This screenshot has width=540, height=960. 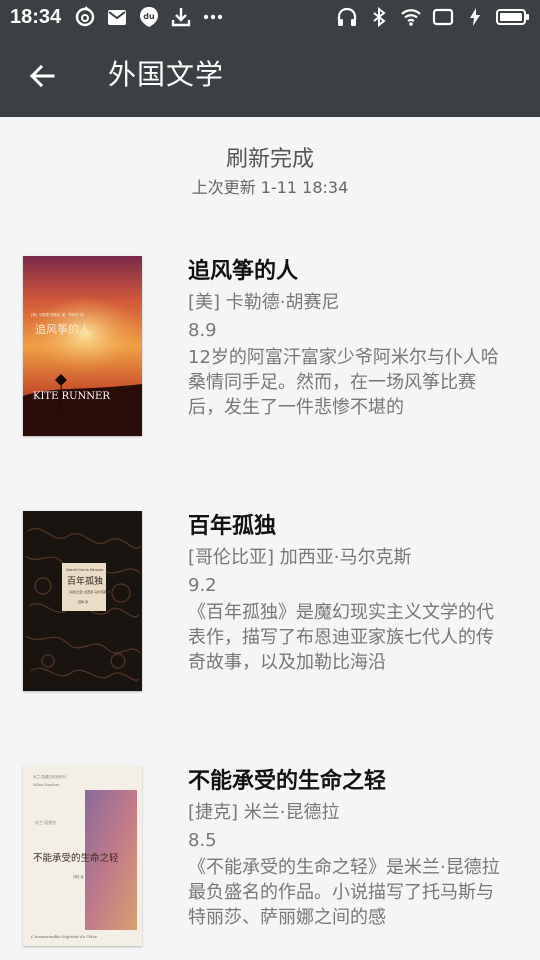 I want to click on du-icon: du, so click(x=149, y=17).